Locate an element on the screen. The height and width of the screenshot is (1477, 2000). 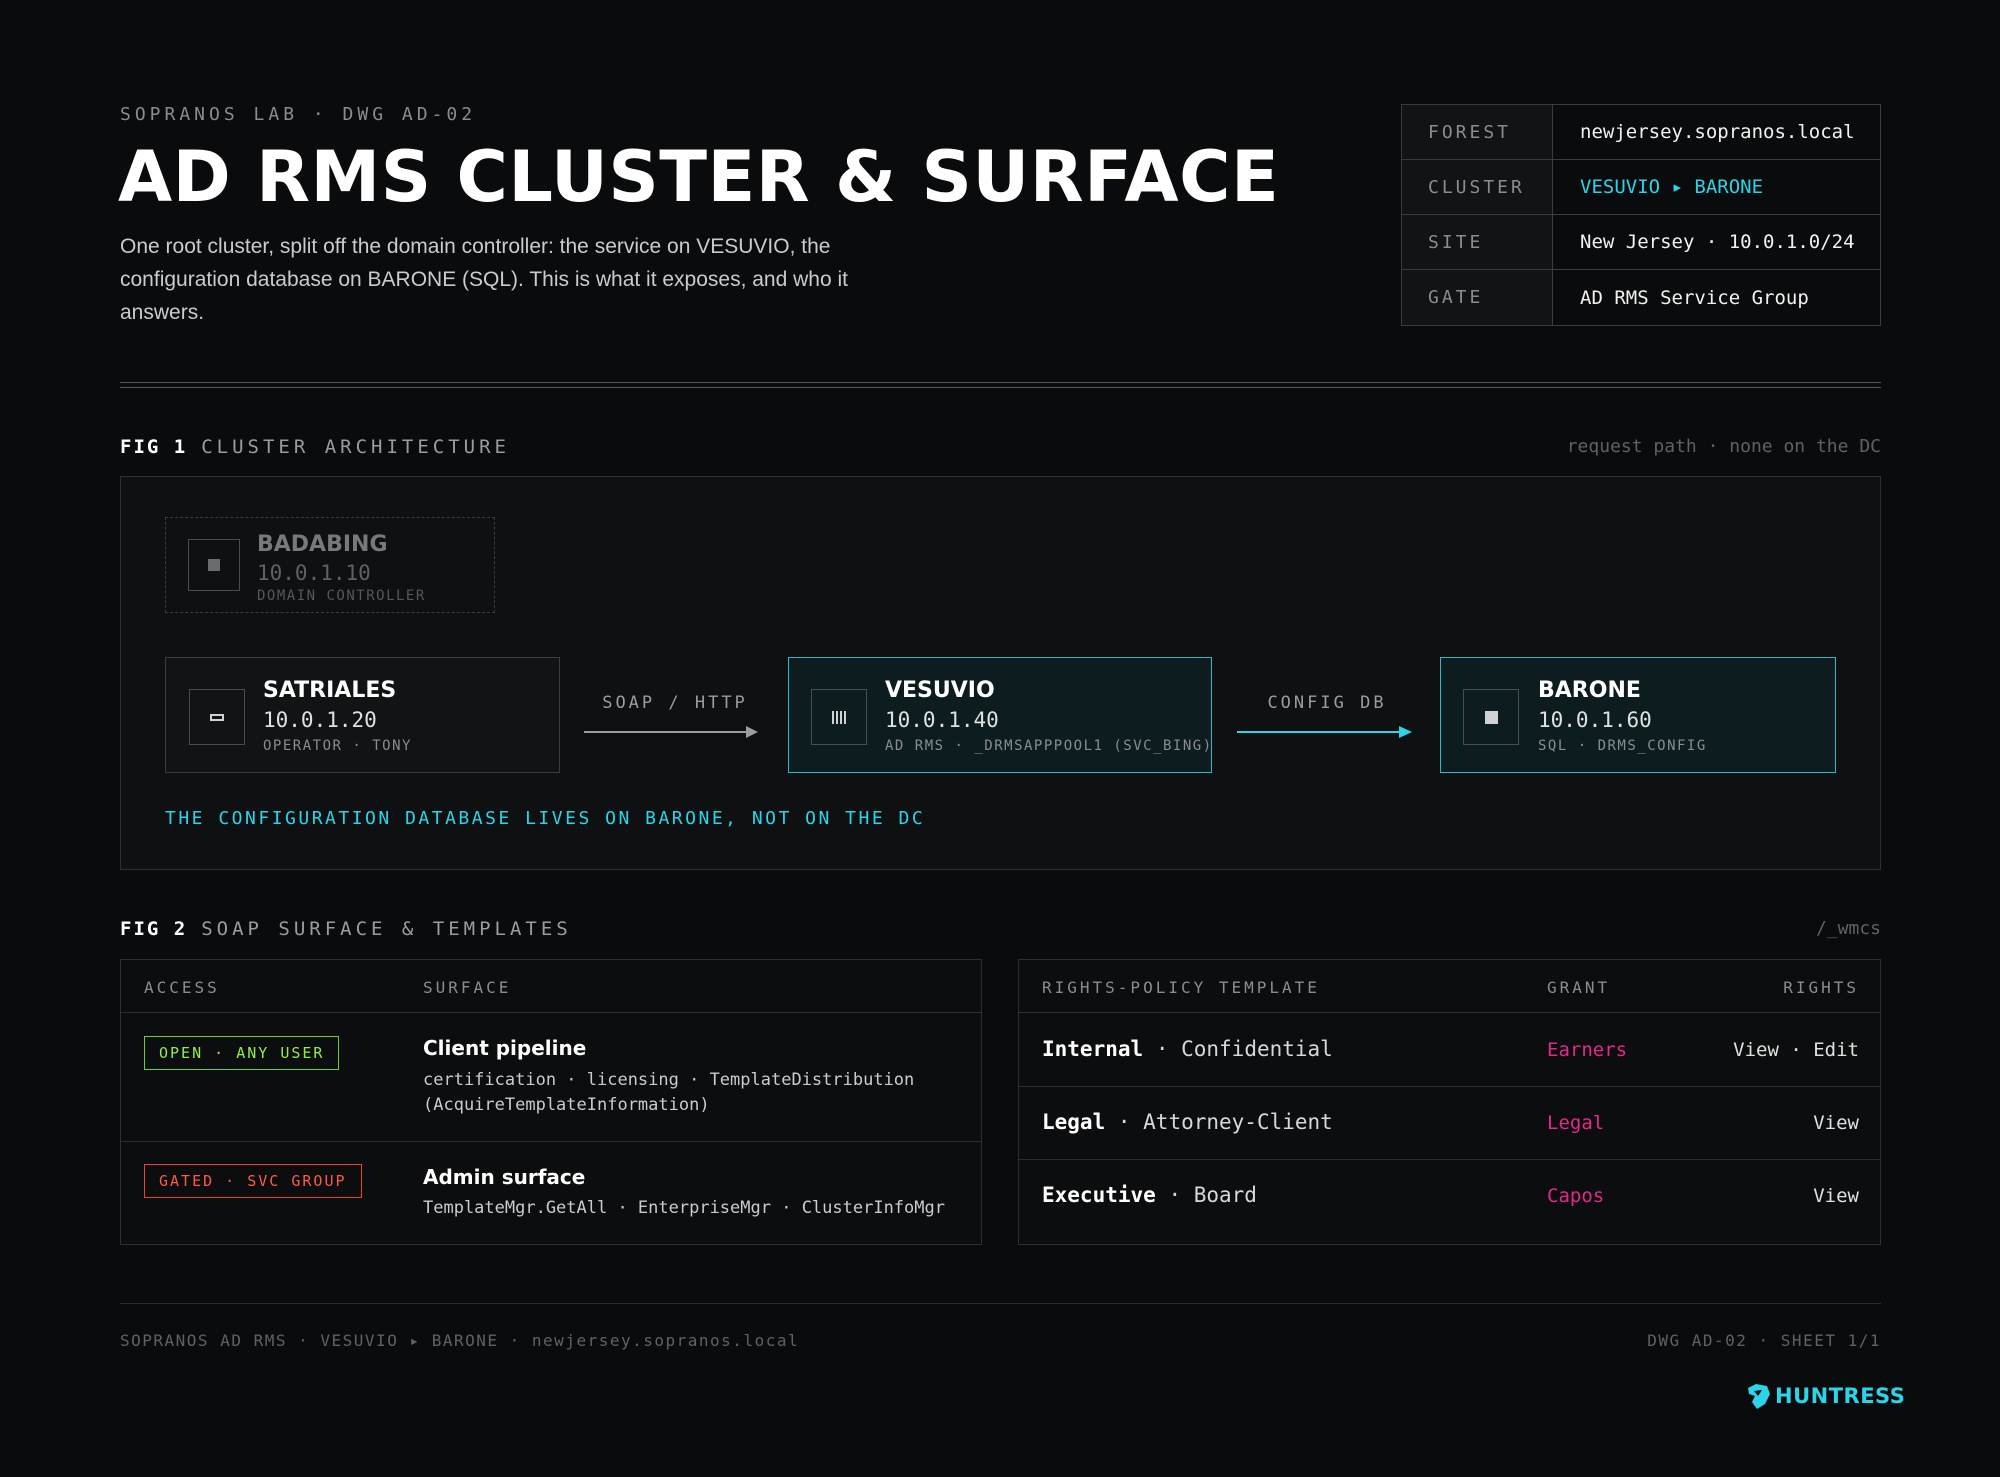
edge-label-soap: SOAP / HTTP is located at coordinates (675, 703).